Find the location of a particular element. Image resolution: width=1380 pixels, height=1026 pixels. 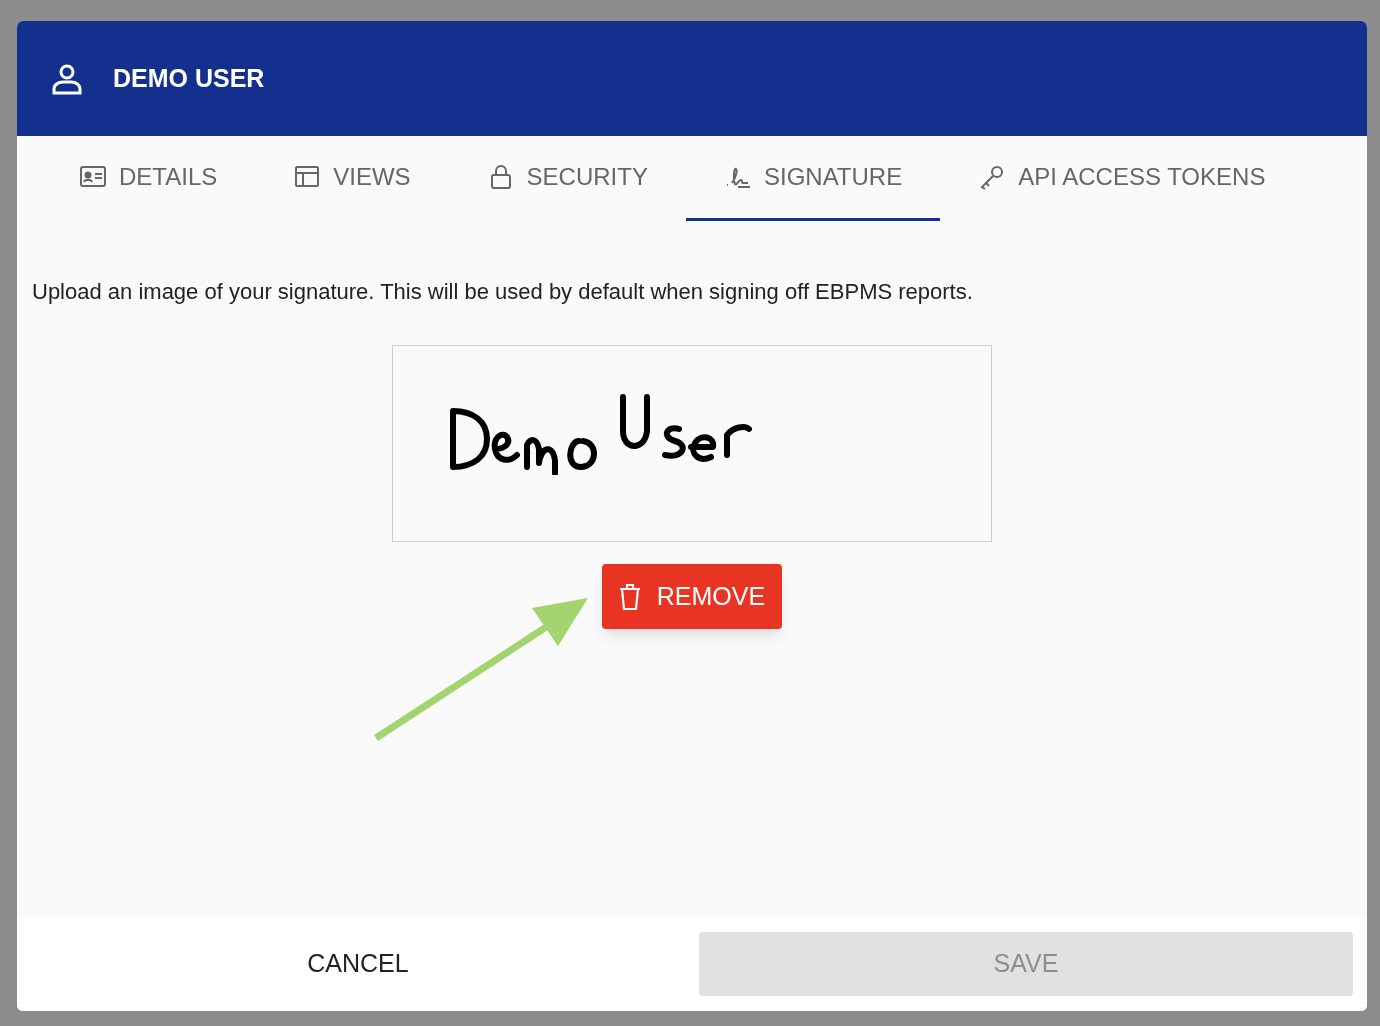

remove-button: REMOVE is located at coordinates (692, 596).